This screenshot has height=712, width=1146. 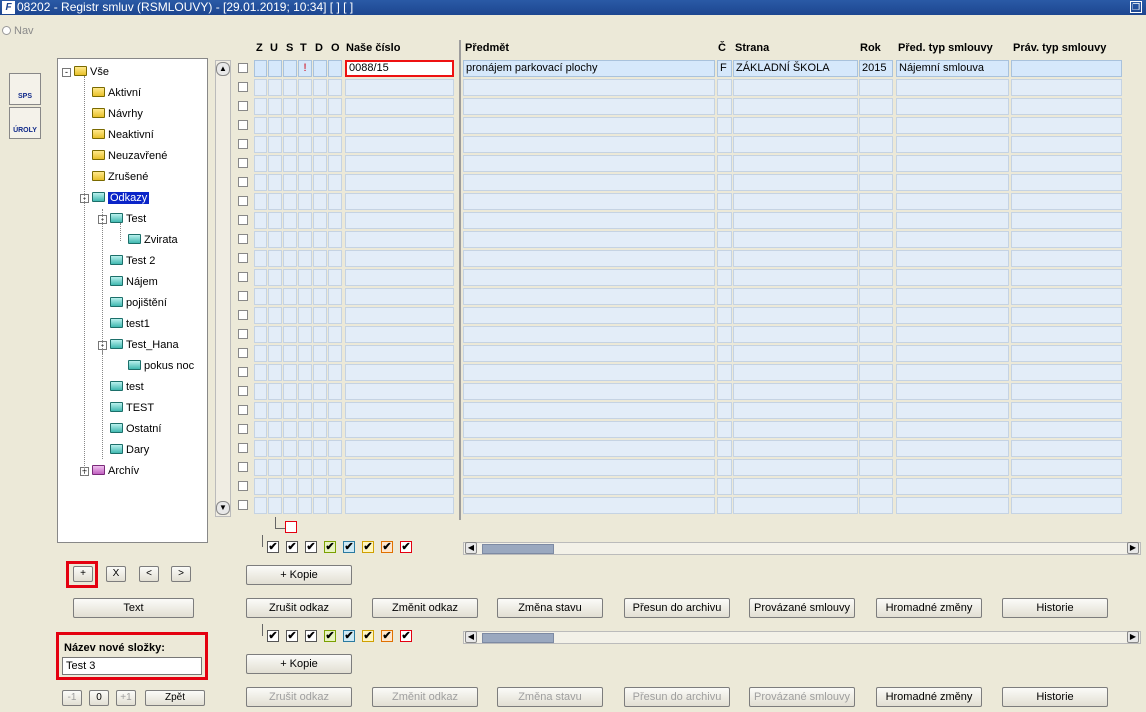 I want to click on zrusit-odkaz-button-2: Zrušit odkaz, so click(x=299, y=697).